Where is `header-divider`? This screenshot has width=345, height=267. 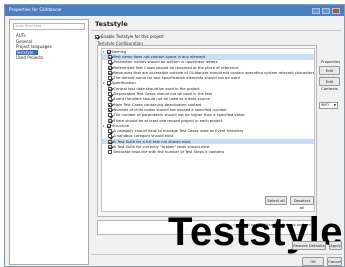 header-divider is located at coordinates (216, 30).